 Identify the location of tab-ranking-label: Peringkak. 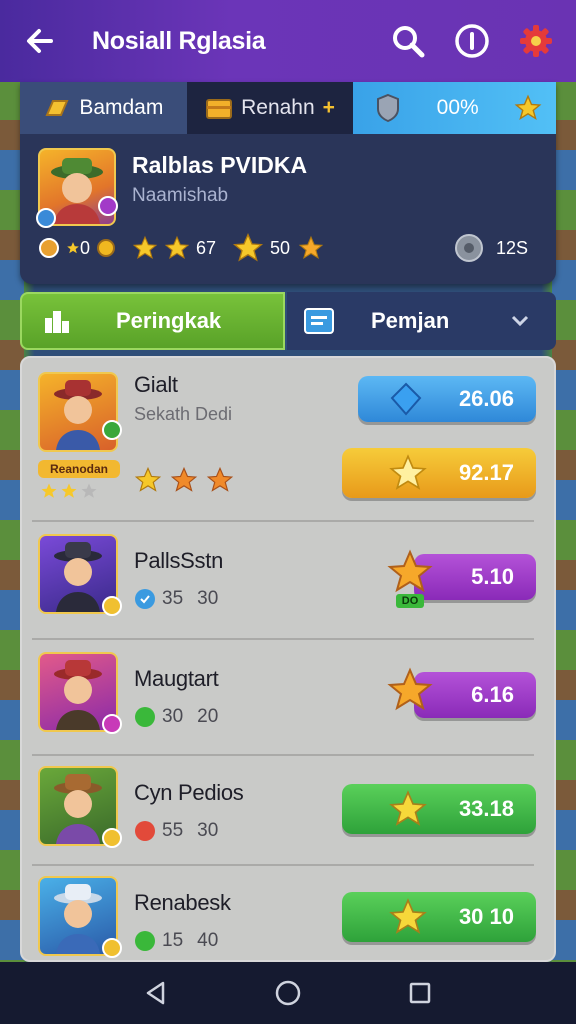
(169, 320).